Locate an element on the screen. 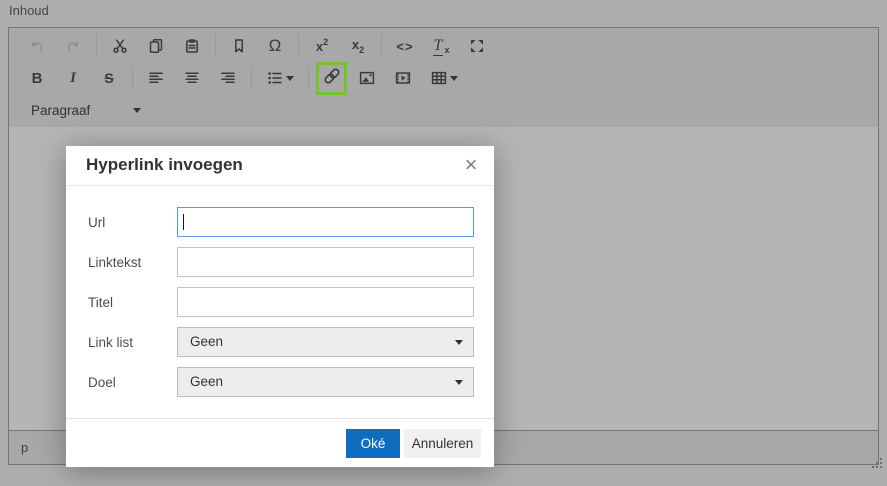  align-right-icon is located at coordinates (228, 78).